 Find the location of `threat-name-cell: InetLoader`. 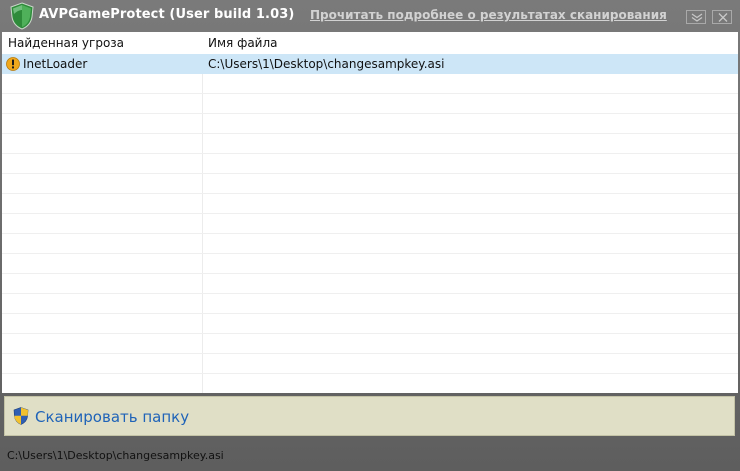

threat-name-cell: InetLoader is located at coordinates (55, 64).